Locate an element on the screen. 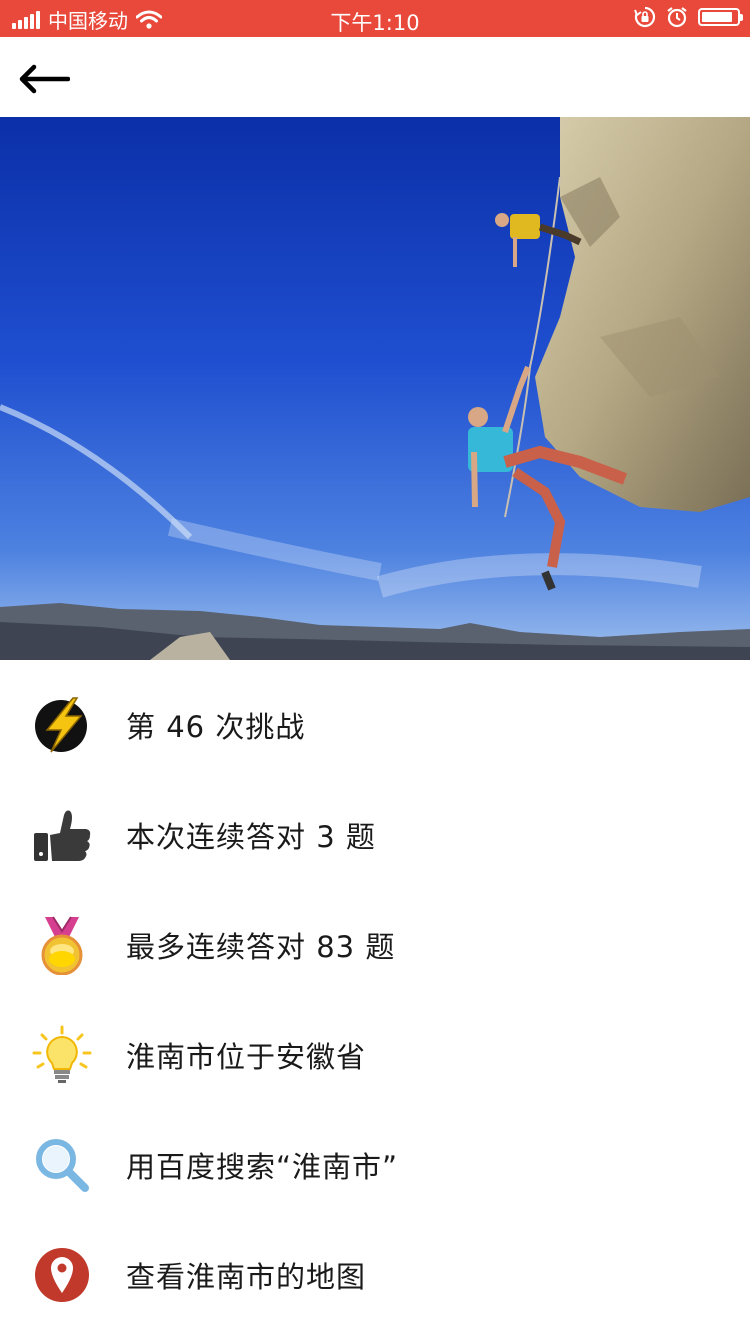 This screenshot has width=750, height=1334. list-item-best-streak: 最多连续答对 83 题 is located at coordinates (375, 945).